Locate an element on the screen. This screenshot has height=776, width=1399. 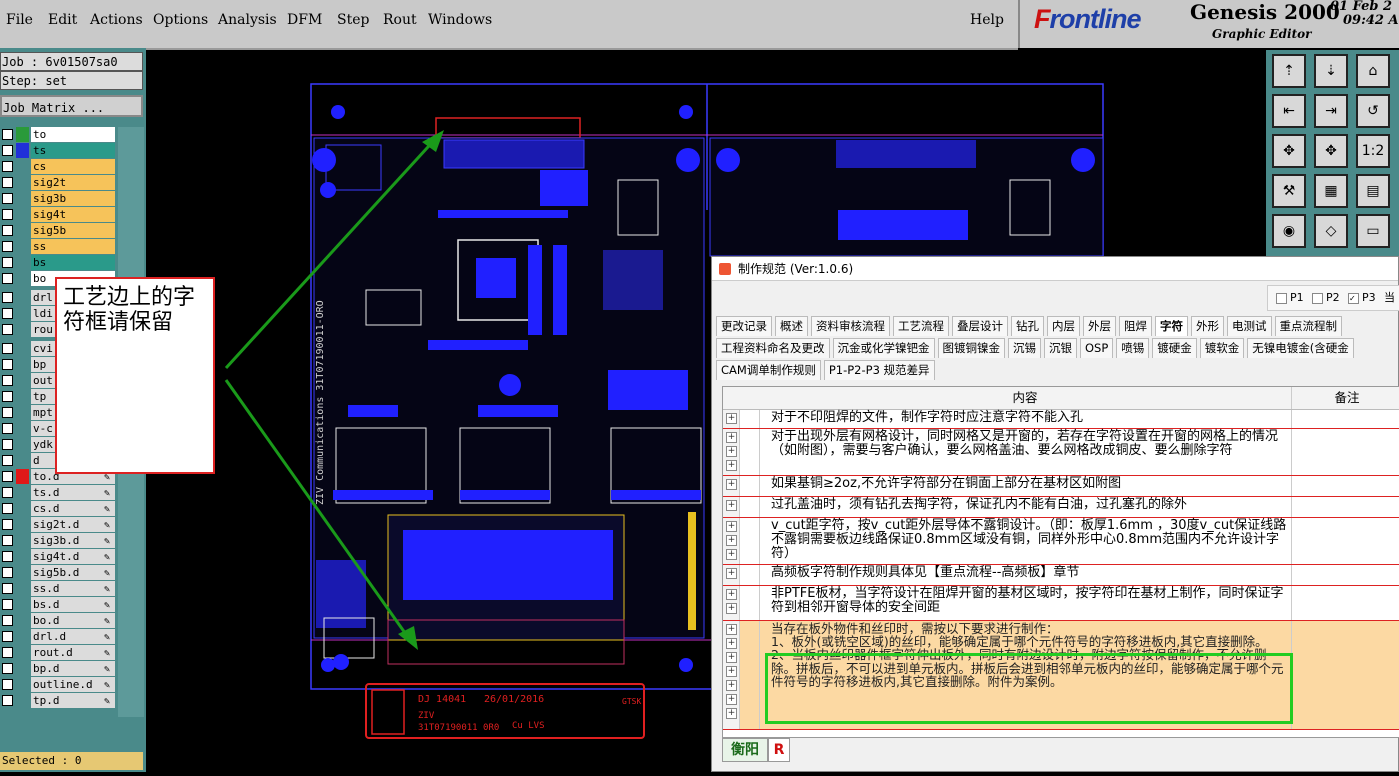
layer-row: sig5b is located at coordinates (59, 230).